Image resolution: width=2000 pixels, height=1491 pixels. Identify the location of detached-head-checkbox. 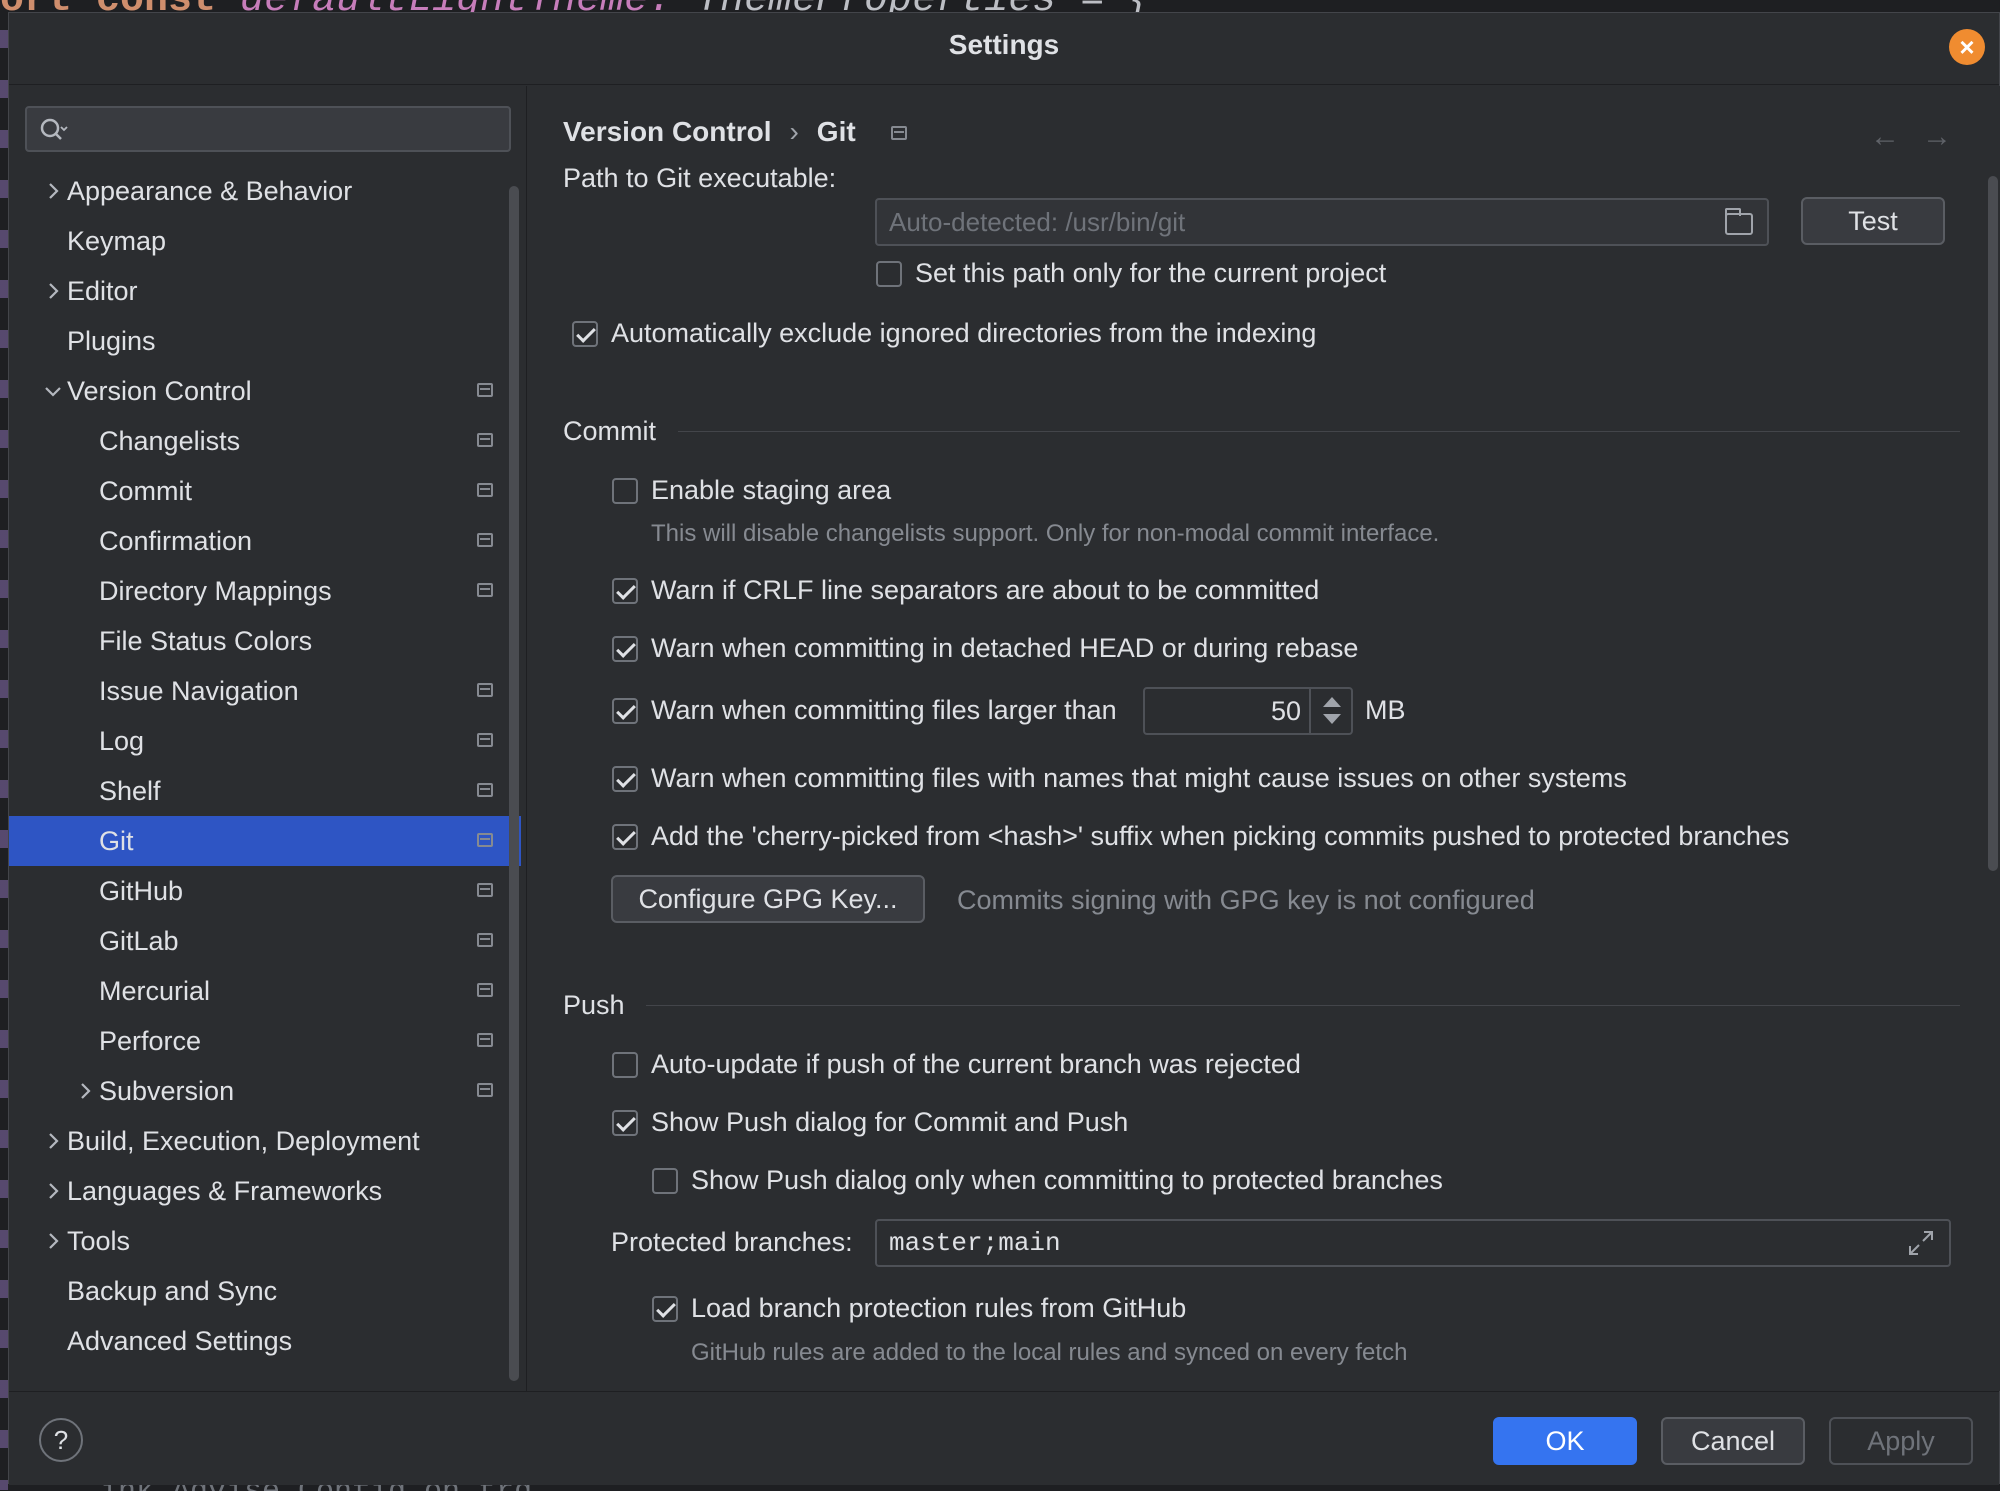
(625, 649).